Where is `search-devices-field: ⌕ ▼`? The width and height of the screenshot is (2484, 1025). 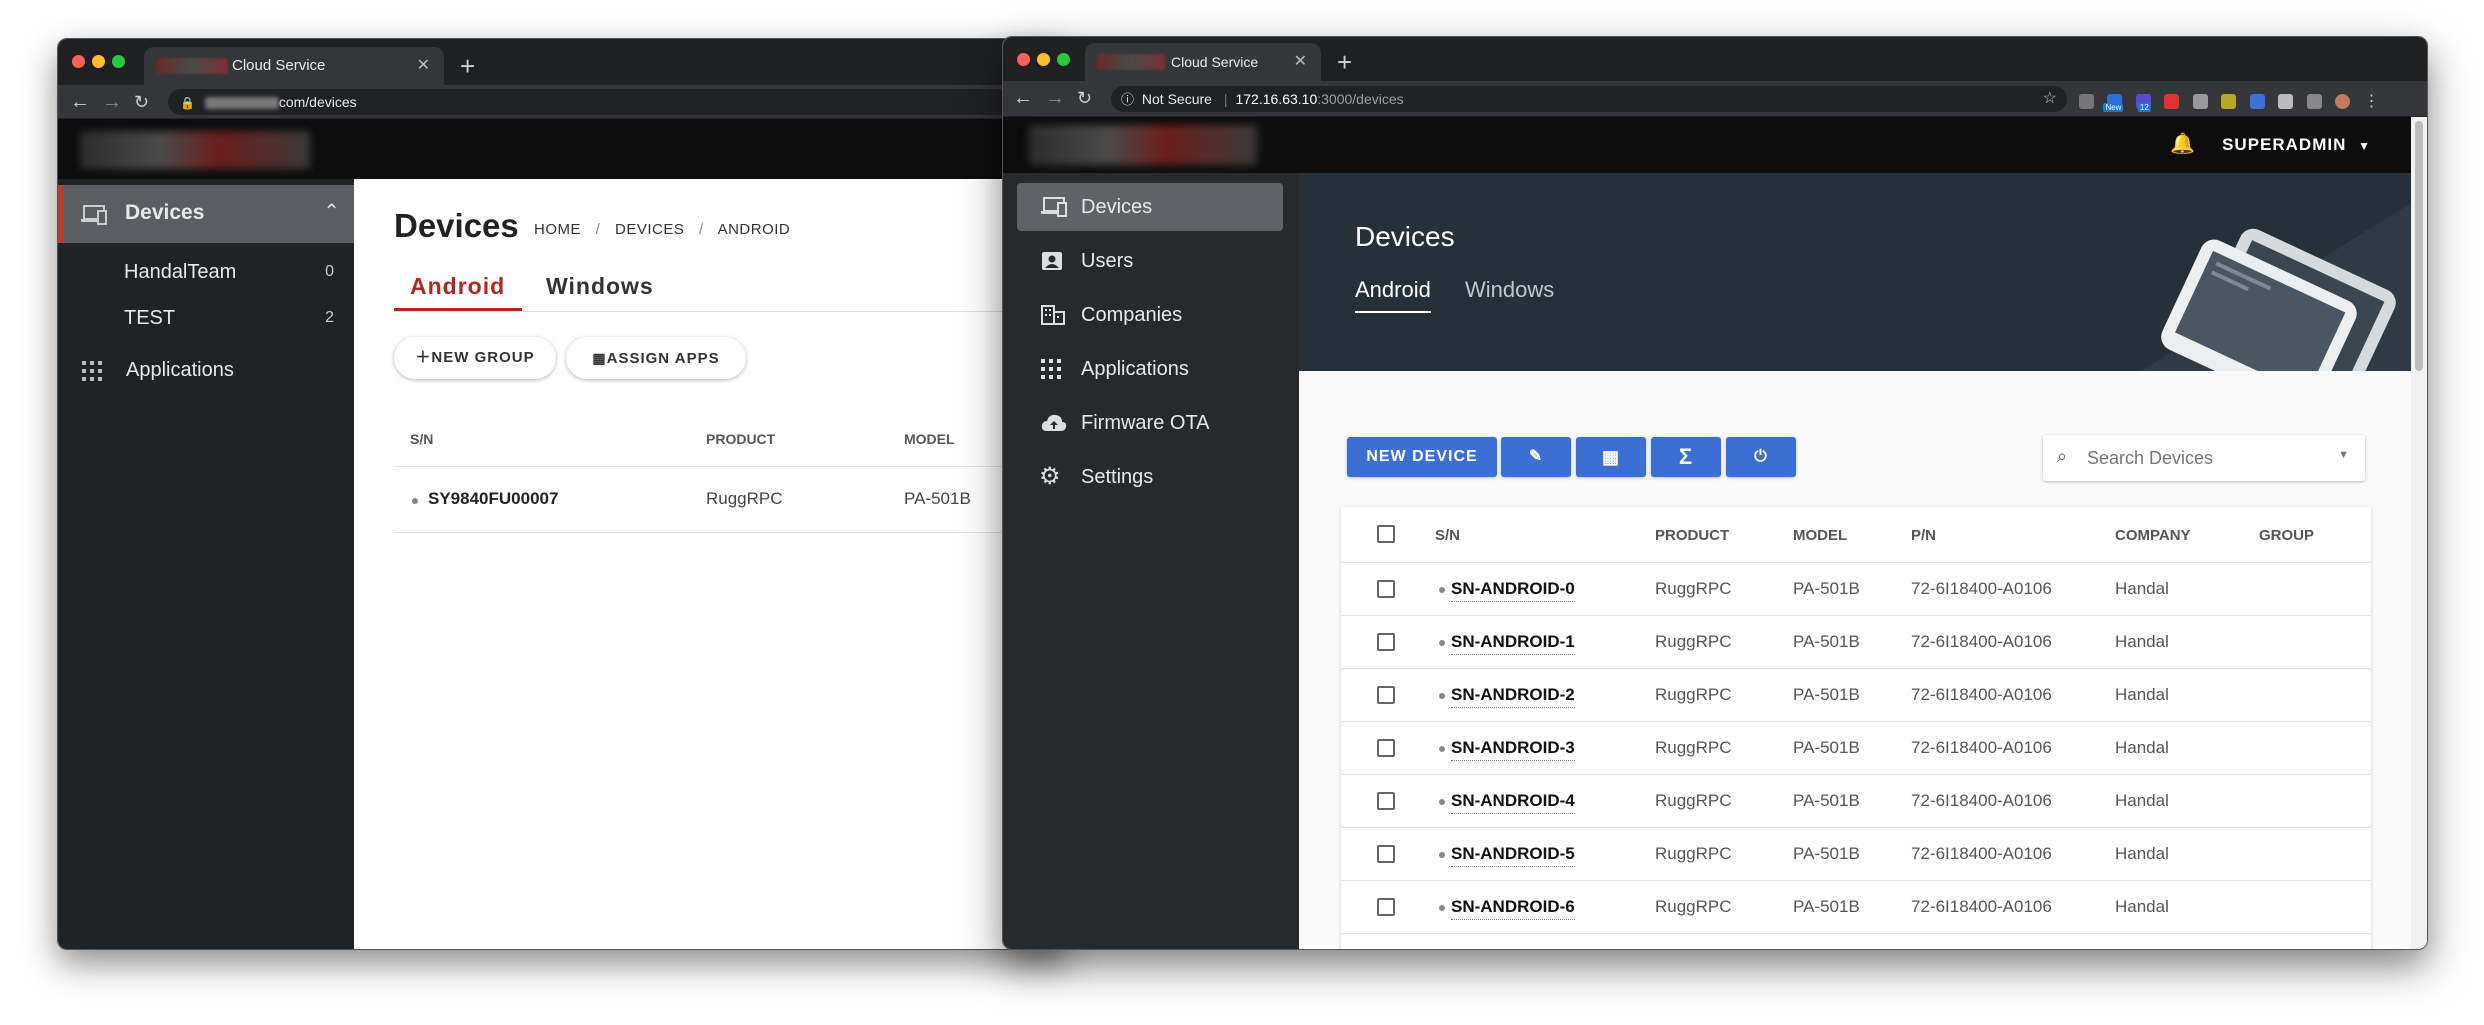 search-devices-field: ⌕ ▼ is located at coordinates (2204, 458).